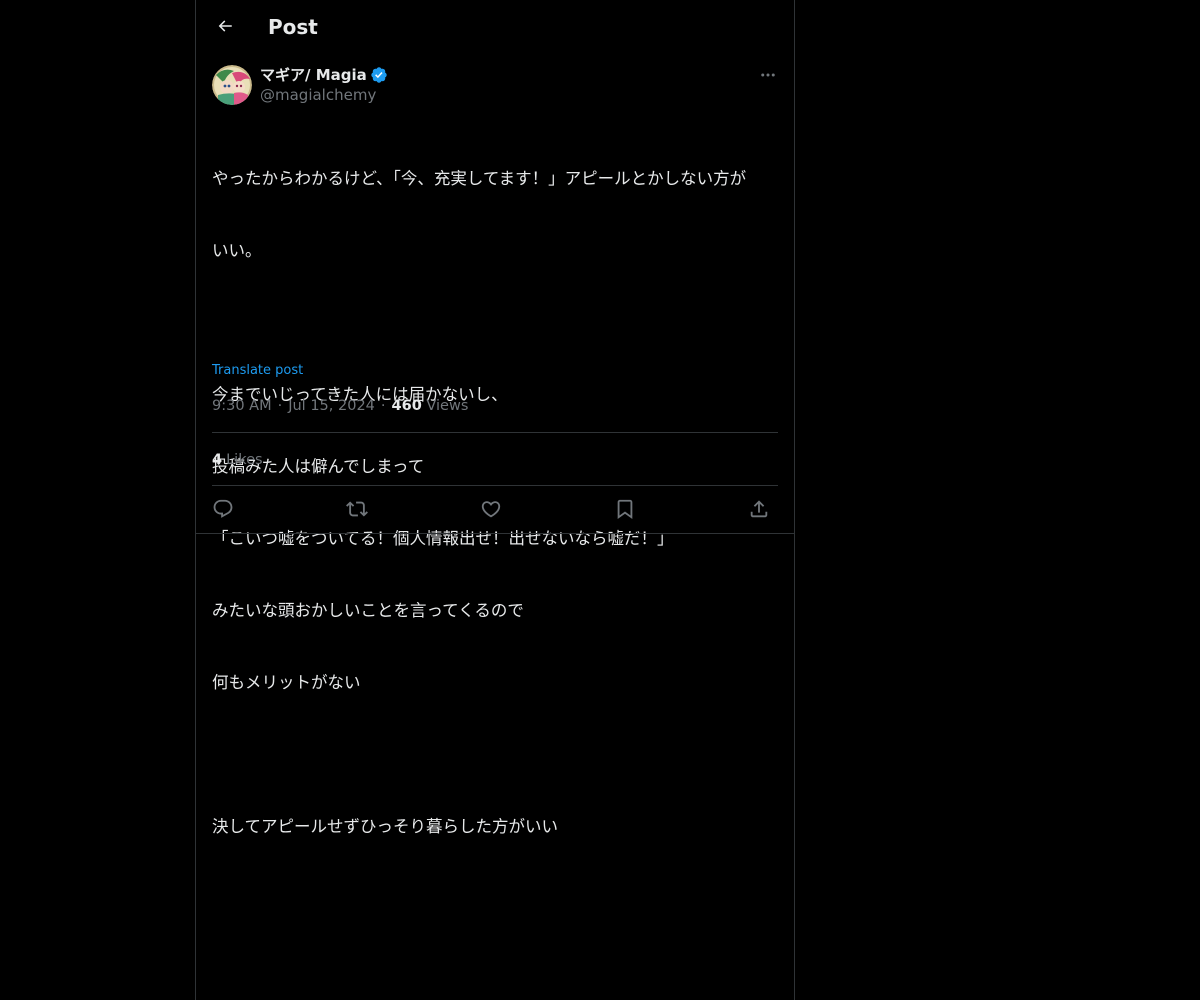 The height and width of the screenshot is (1000, 1200). Describe the element at coordinates (293, 27) in the screenshot. I see `page-title: Post` at that location.